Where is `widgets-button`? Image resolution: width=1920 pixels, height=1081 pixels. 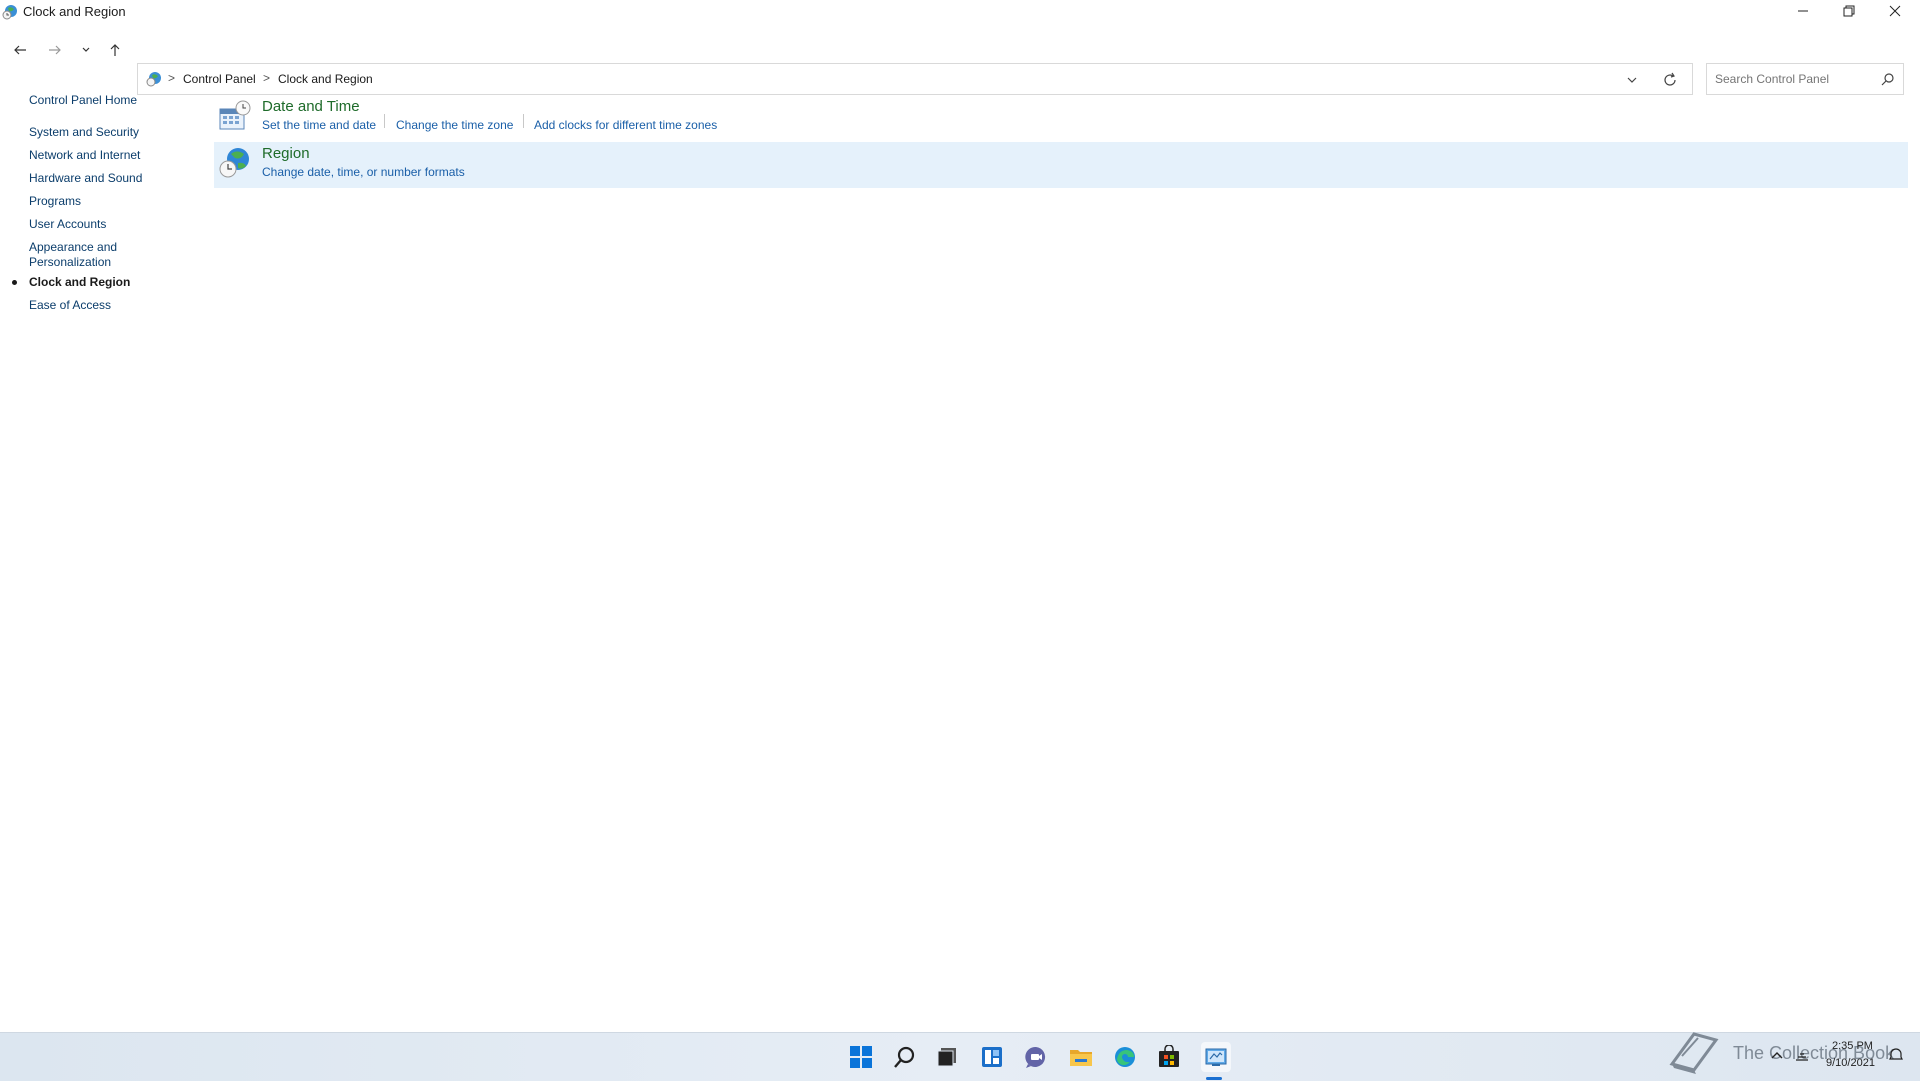 widgets-button is located at coordinates (992, 1057).